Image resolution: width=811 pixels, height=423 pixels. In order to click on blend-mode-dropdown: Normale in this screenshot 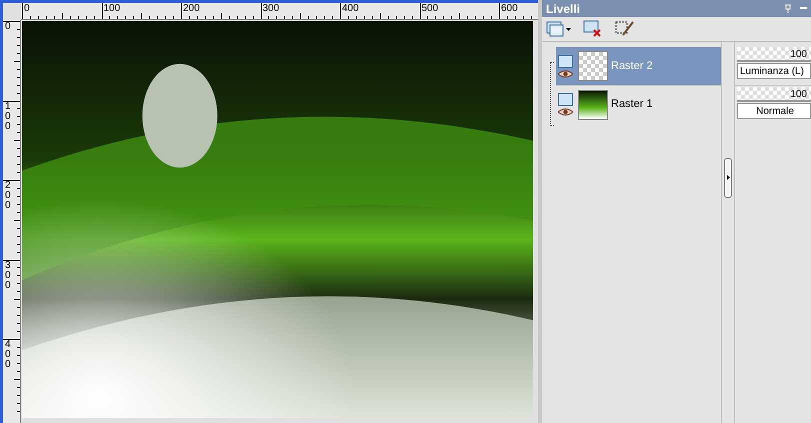, I will do `click(774, 111)`.